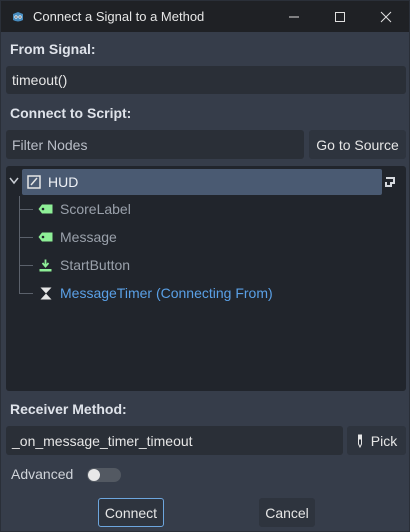 This screenshot has height=532, width=410. What do you see at coordinates (34, 182) in the screenshot?
I see `control-icon` at bounding box center [34, 182].